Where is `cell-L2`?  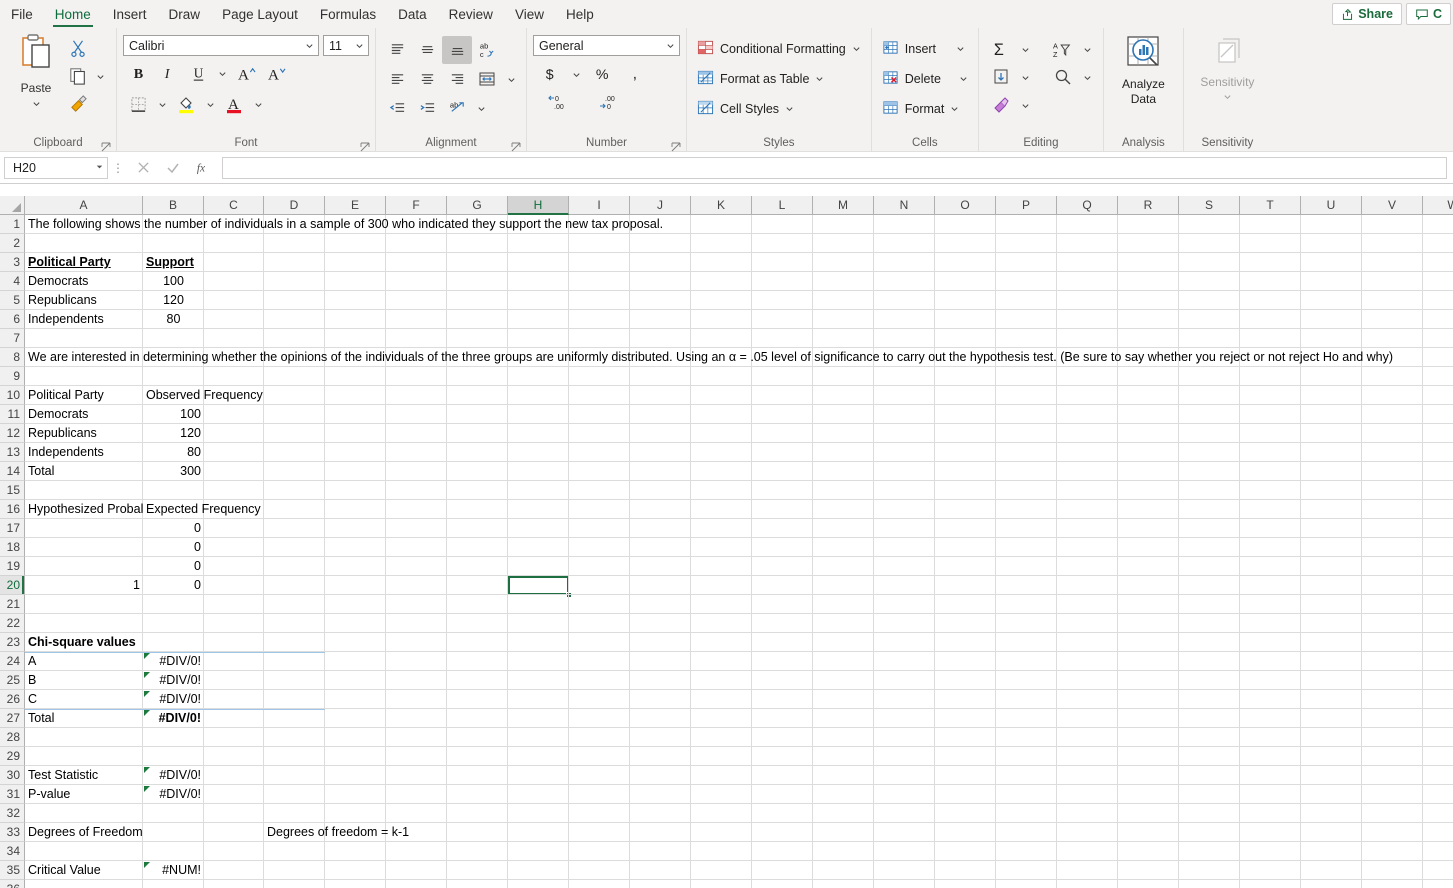
cell-L2 is located at coordinates (782, 243).